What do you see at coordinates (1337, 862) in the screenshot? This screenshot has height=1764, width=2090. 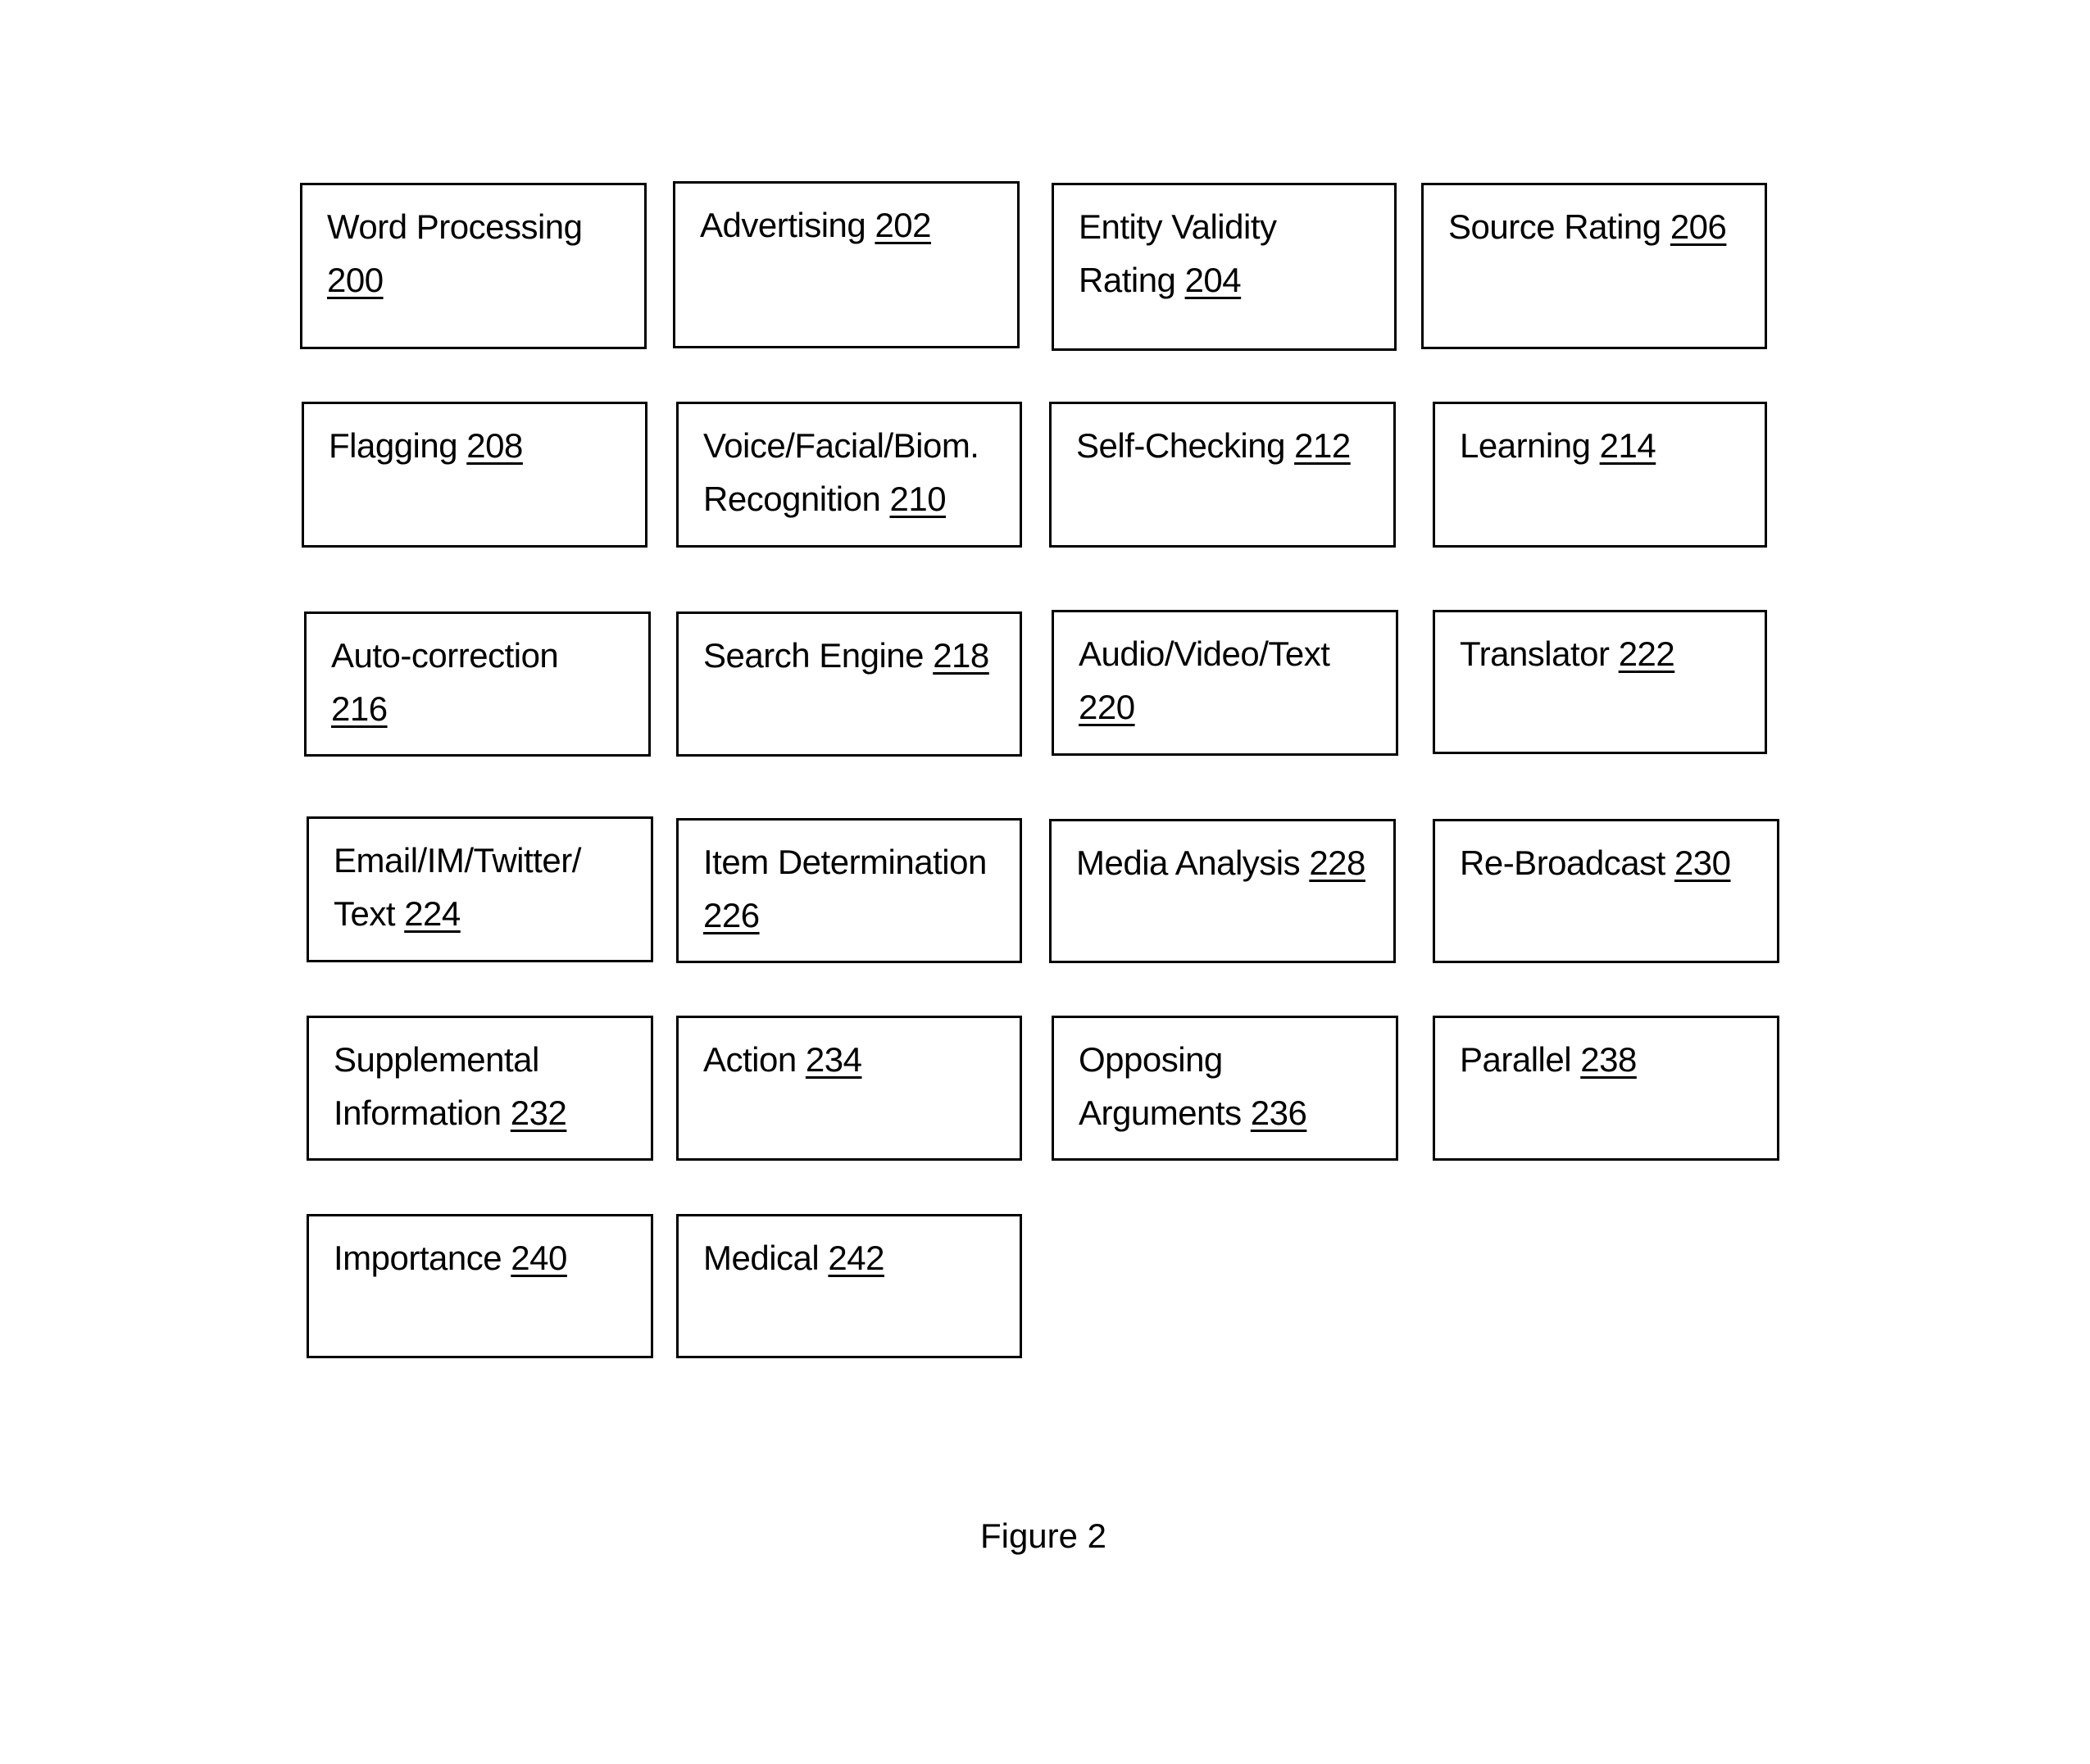 I see `module-ref: 228` at bounding box center [1337, 862].